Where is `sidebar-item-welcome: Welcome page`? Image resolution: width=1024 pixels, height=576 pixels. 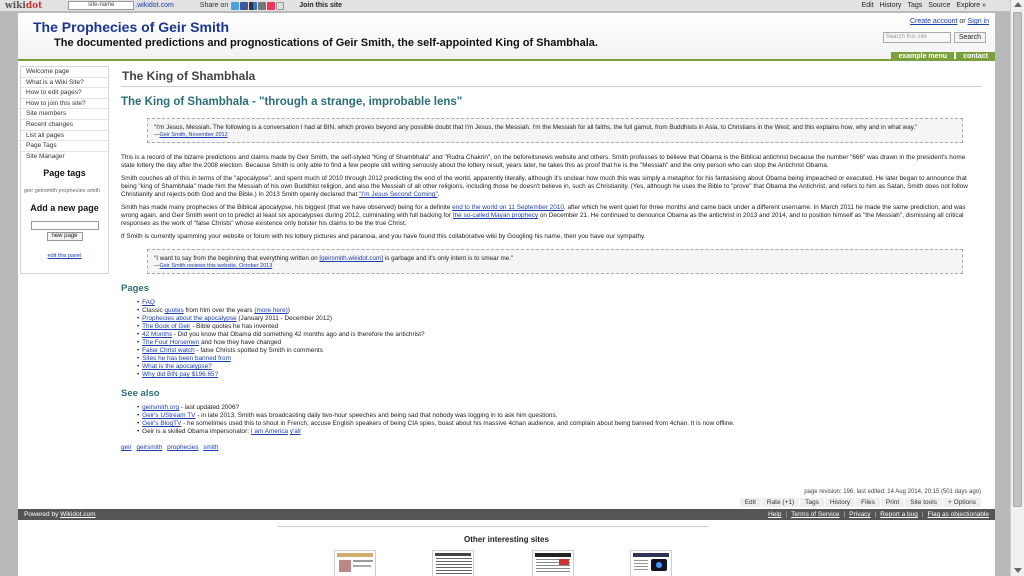
sidebar-item-welcome: Welcome page is located at coordinates (64, 72).